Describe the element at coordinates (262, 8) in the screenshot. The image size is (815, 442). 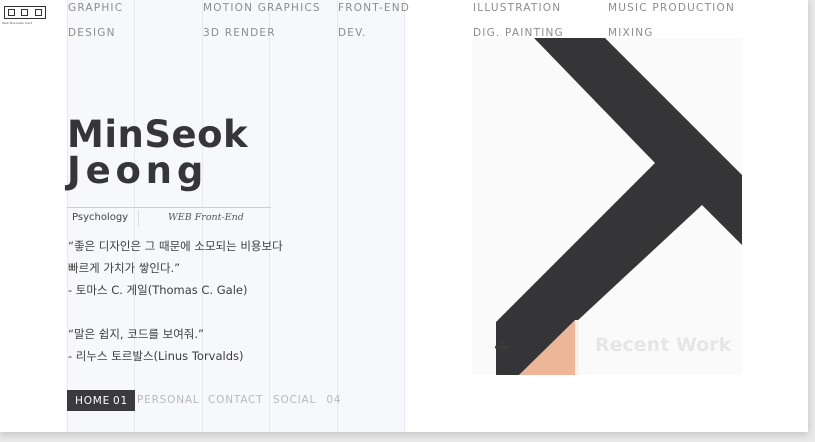
I see `nav-label: MOTION GRAPHICS` at that location.